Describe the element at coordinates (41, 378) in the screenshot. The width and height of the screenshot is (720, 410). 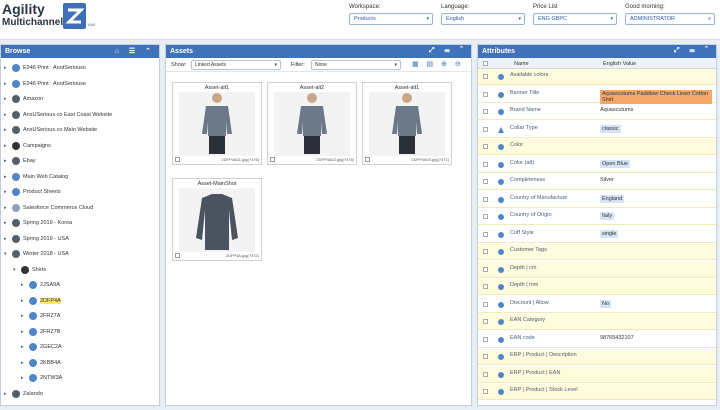
I see `tree-item: ▸ 2NTW3A` at that location.